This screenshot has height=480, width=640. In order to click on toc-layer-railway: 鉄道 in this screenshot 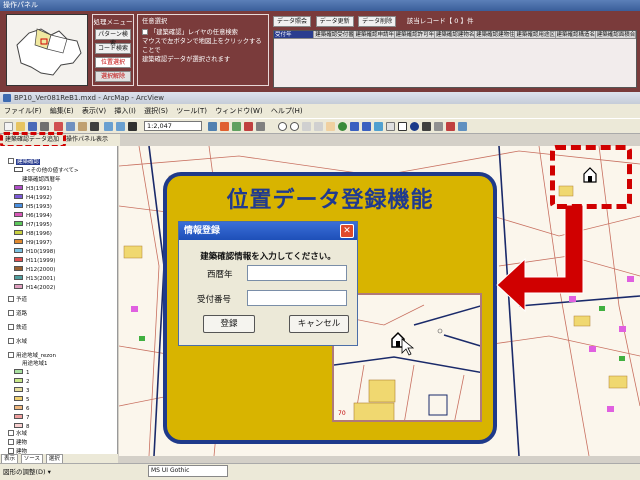, I will do `click(17, 328)`.